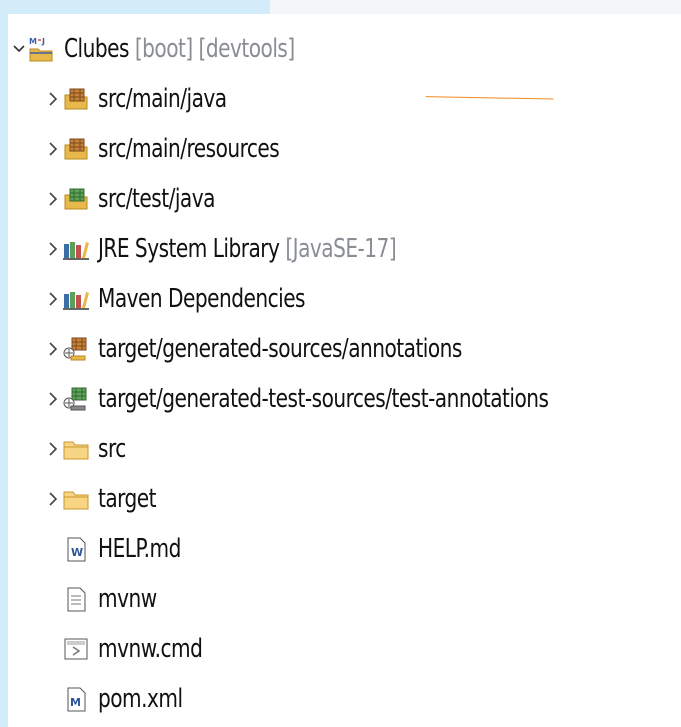  Describe the element at coordinates (280, 349) in the screenshot. I see `tree-item-label: target/generated-sources/annotations` at that location.